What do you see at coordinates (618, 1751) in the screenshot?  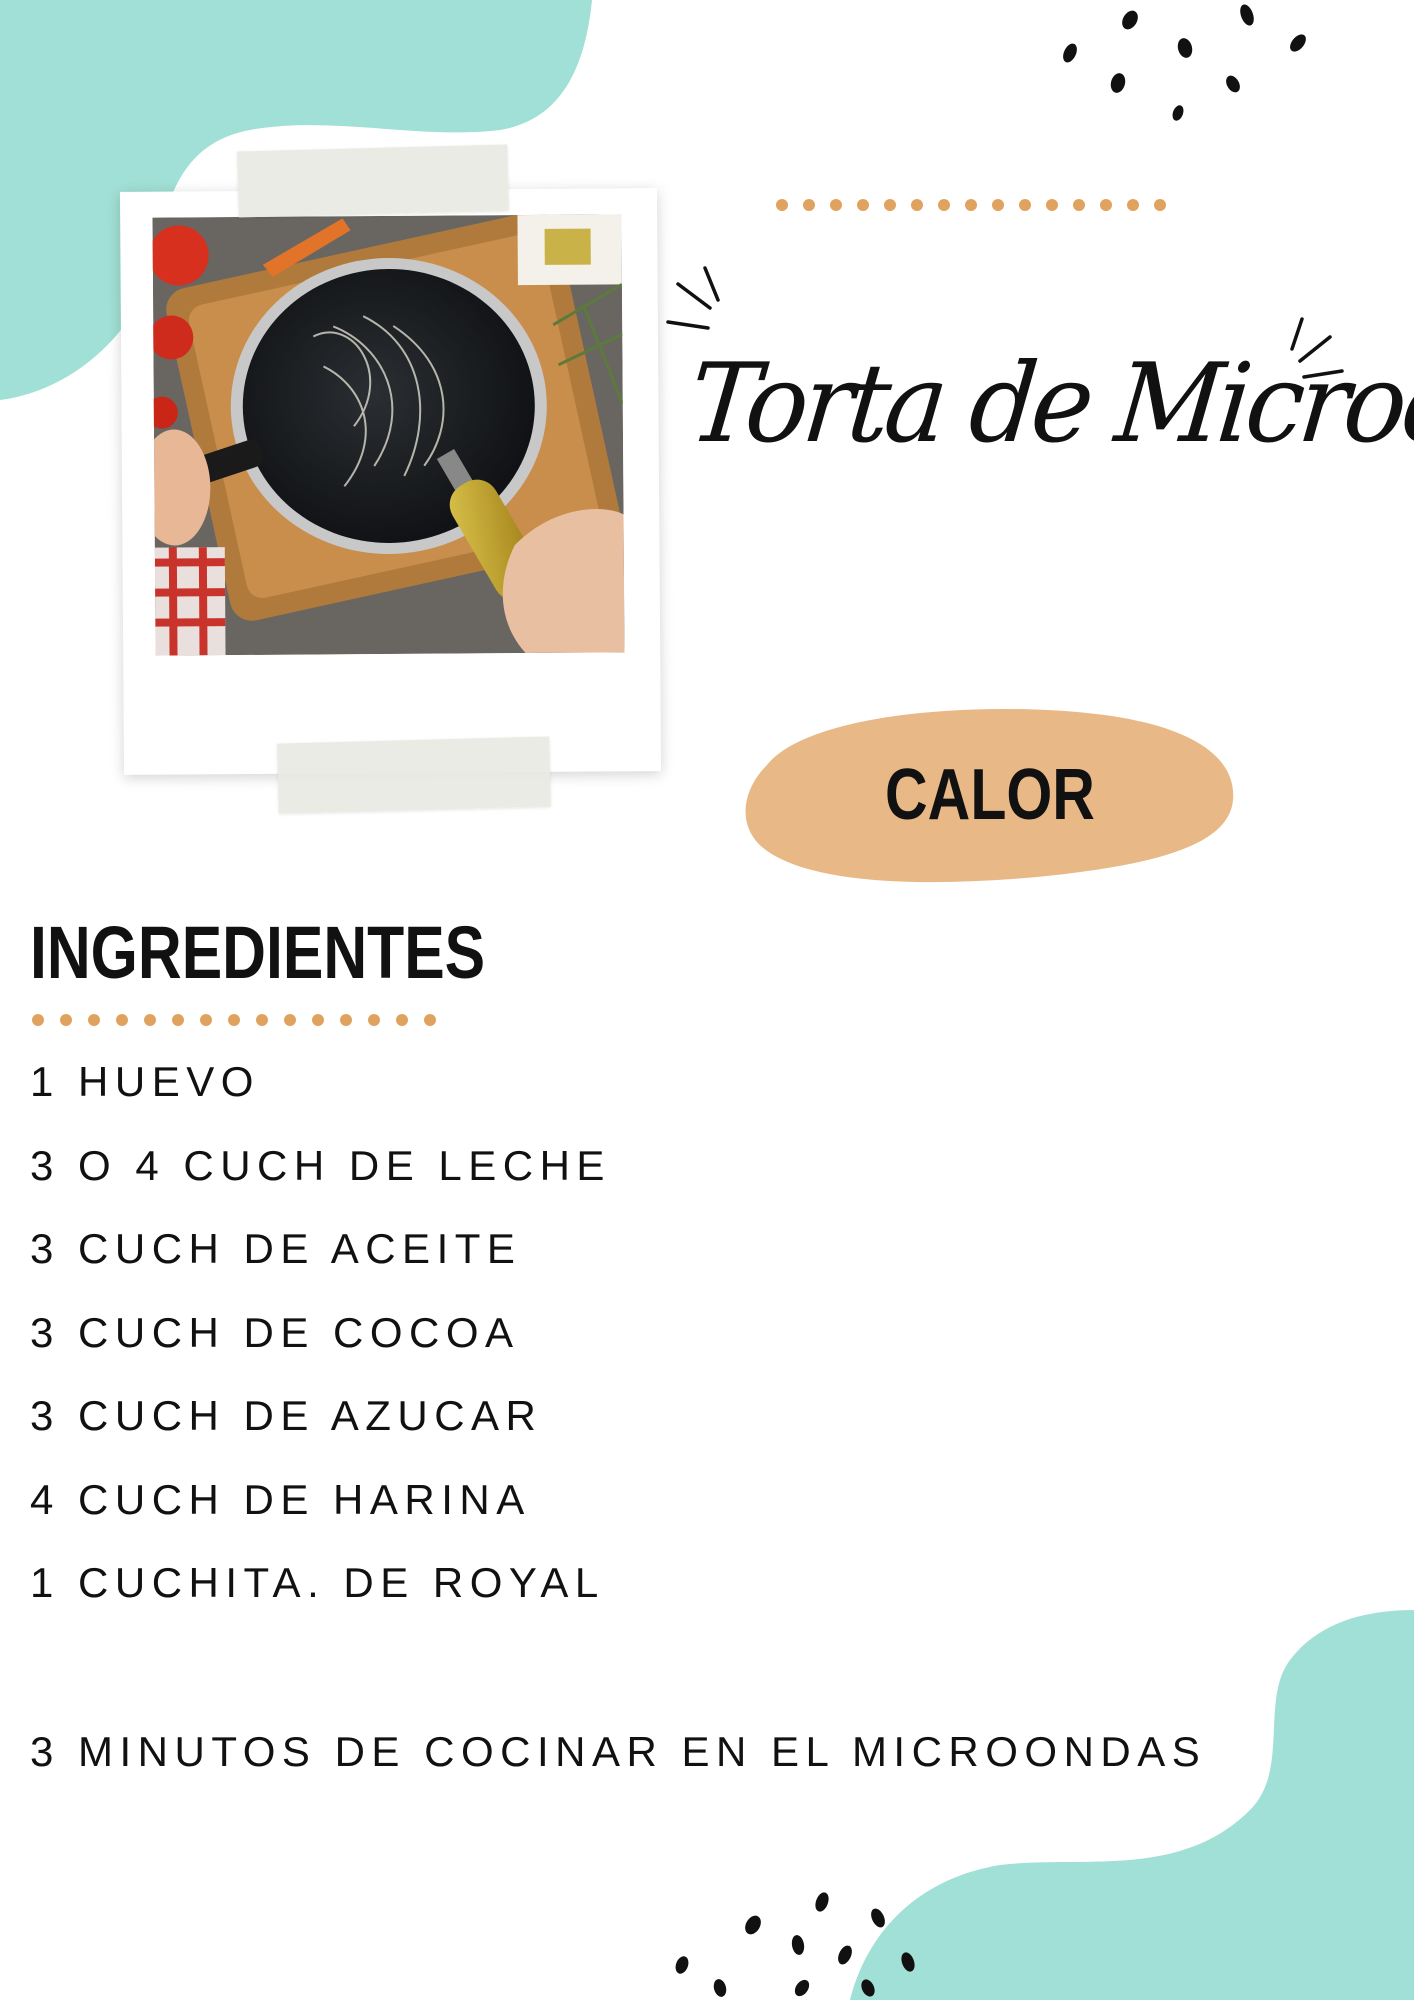 I see `cooking-instruction: 3 MINUTOS DE COCINAR EN EL MICROONDAS` at bounding box center [618, 1751].